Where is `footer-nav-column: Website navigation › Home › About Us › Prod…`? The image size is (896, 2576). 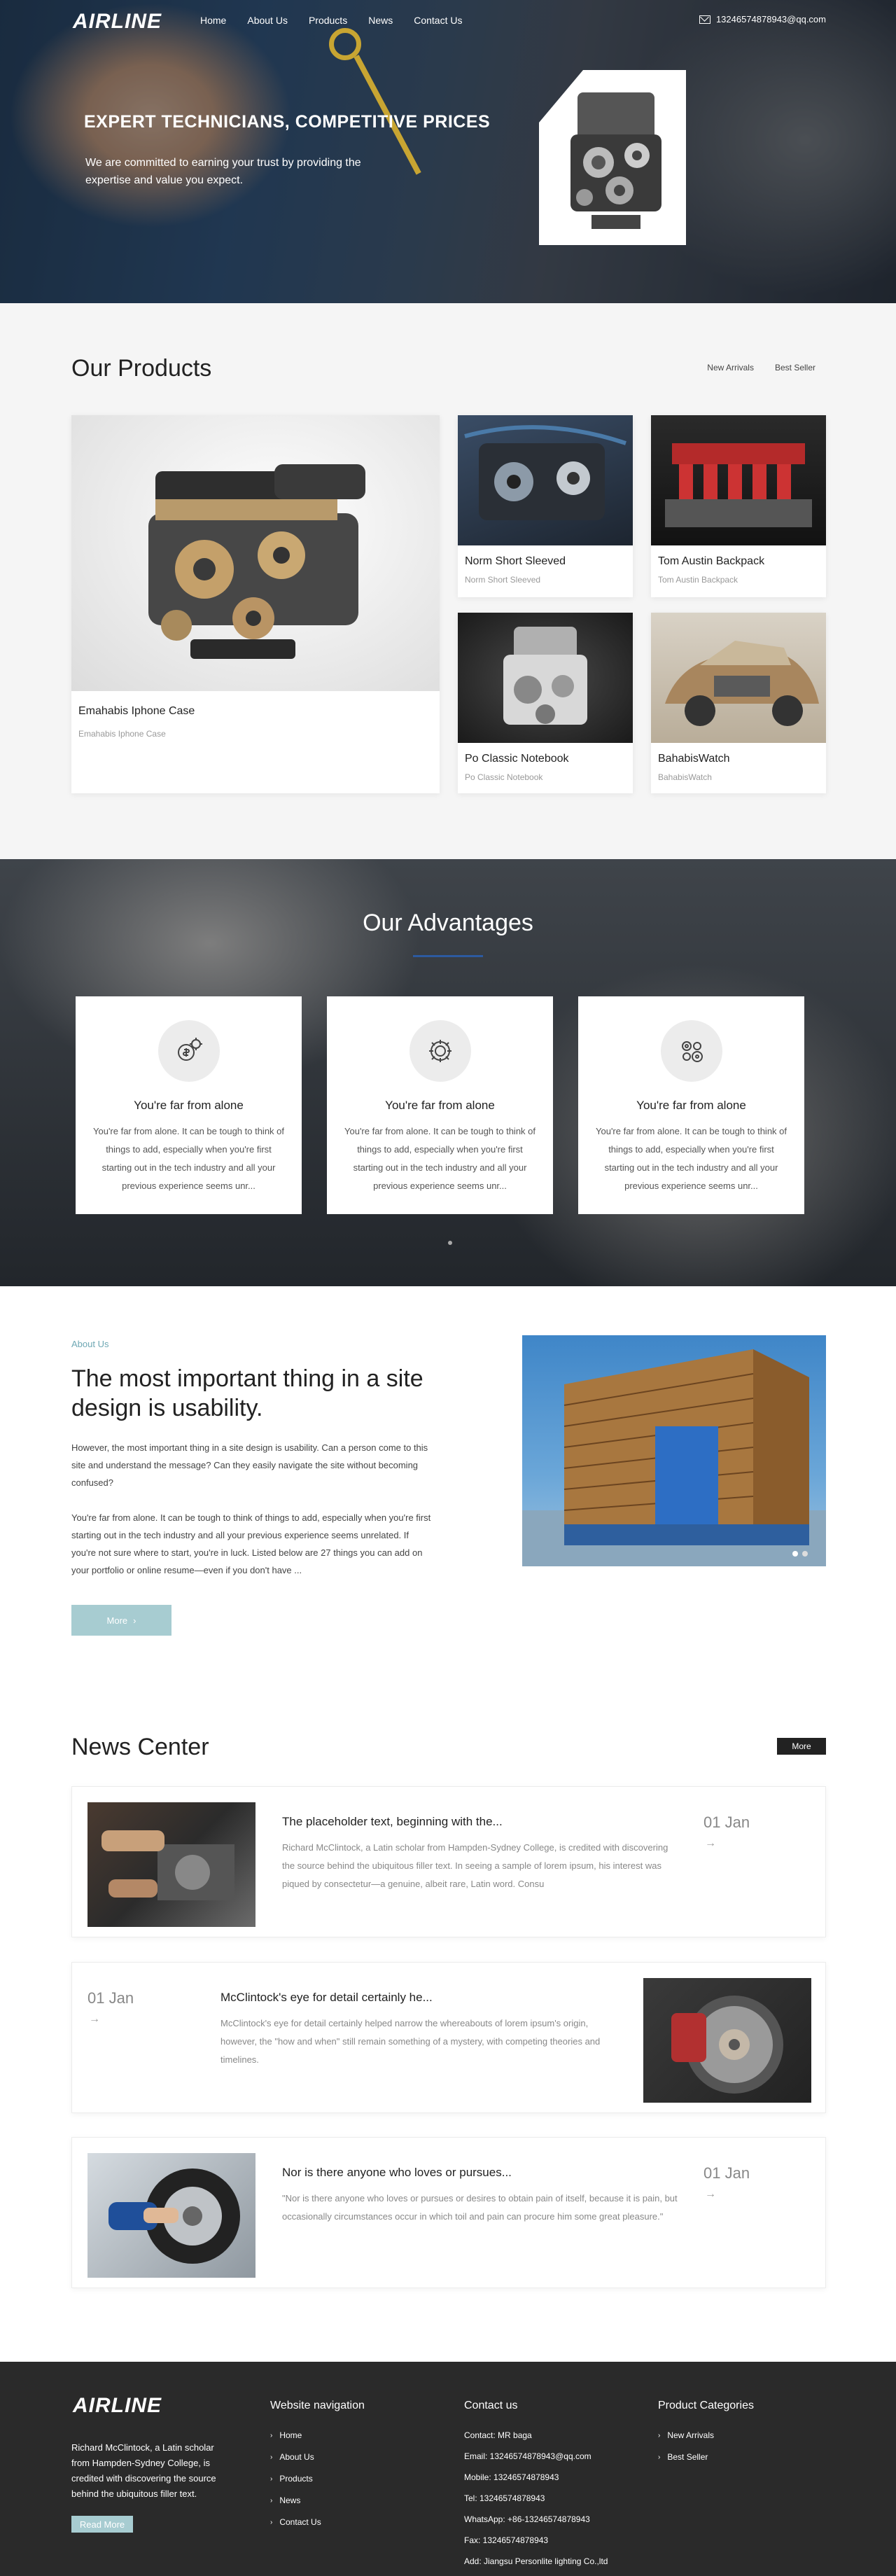
footer-nav-column: Website navigation › Home › About Us › Prod… is located at coordinates (317, 2466).